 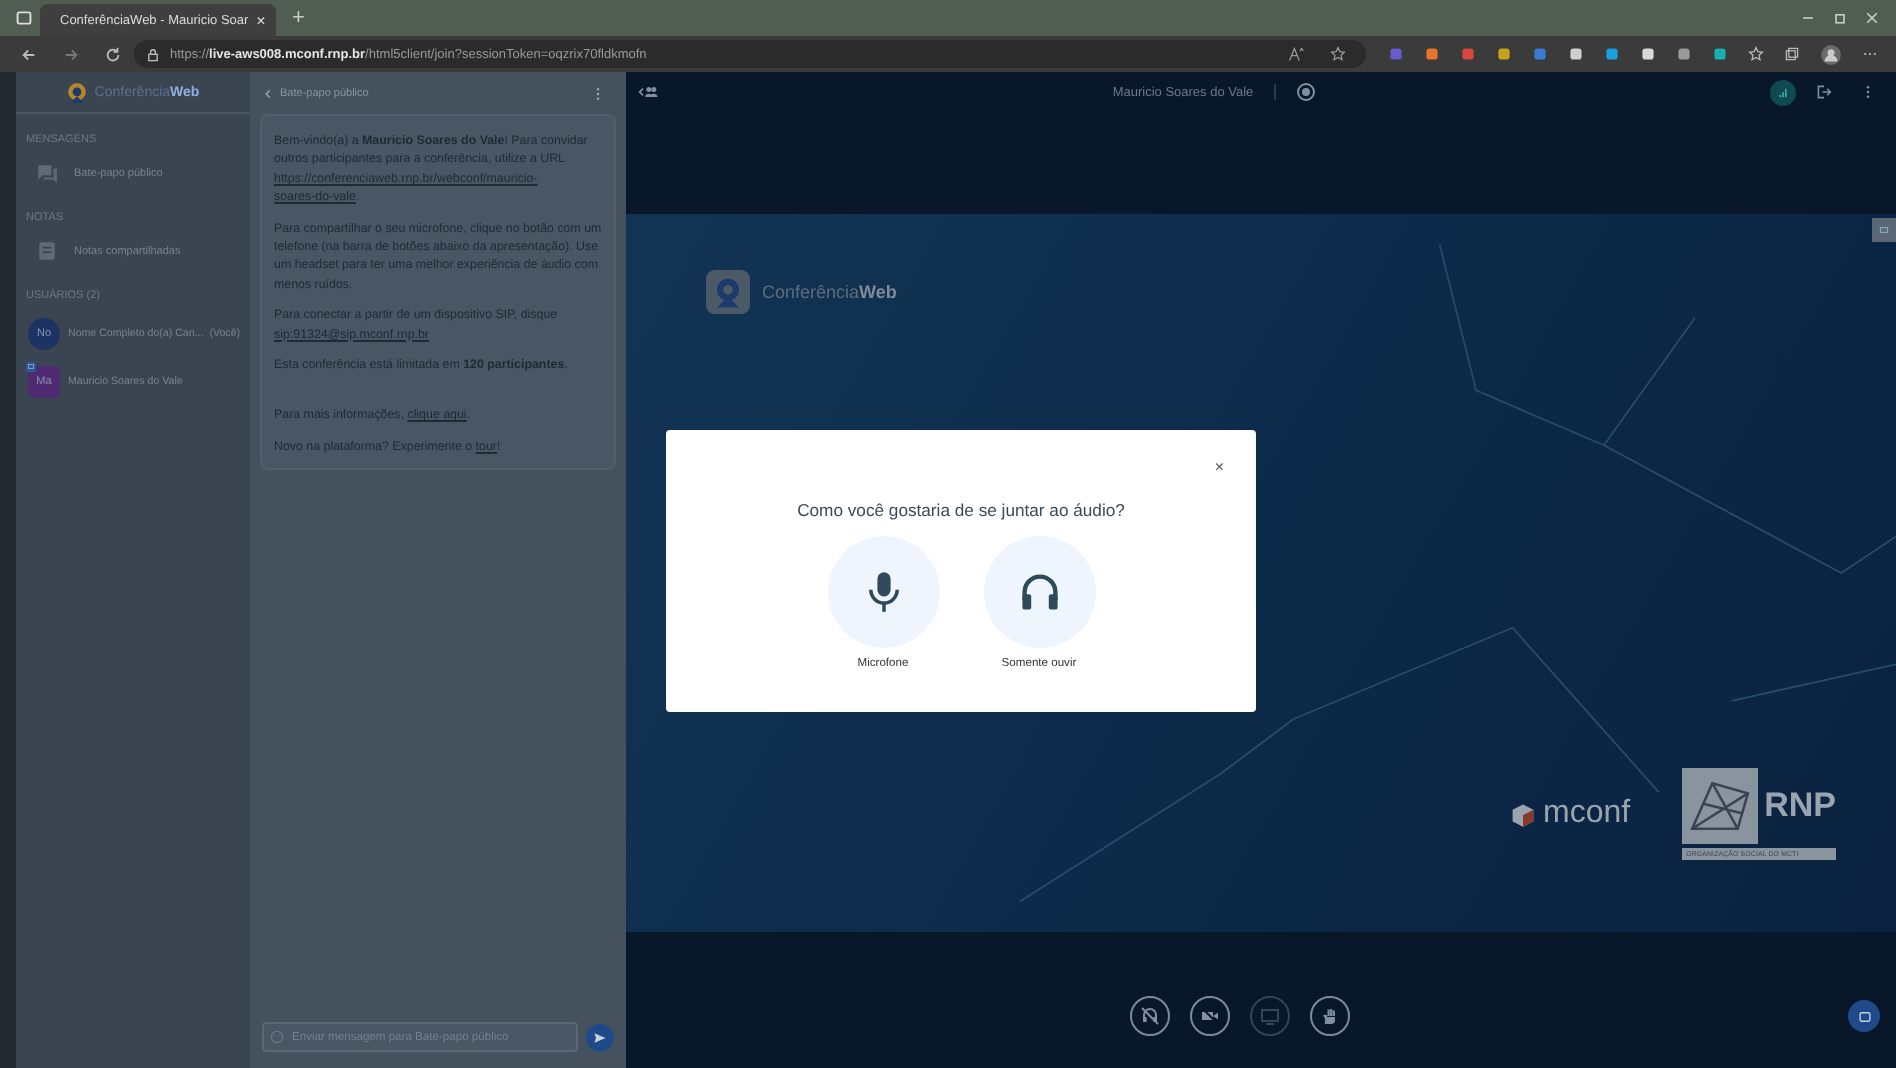 What do you see at coordinates (1269, 1016) in the screenshot?
I see `monitor-icon` at bounding box center [1269, 1016].